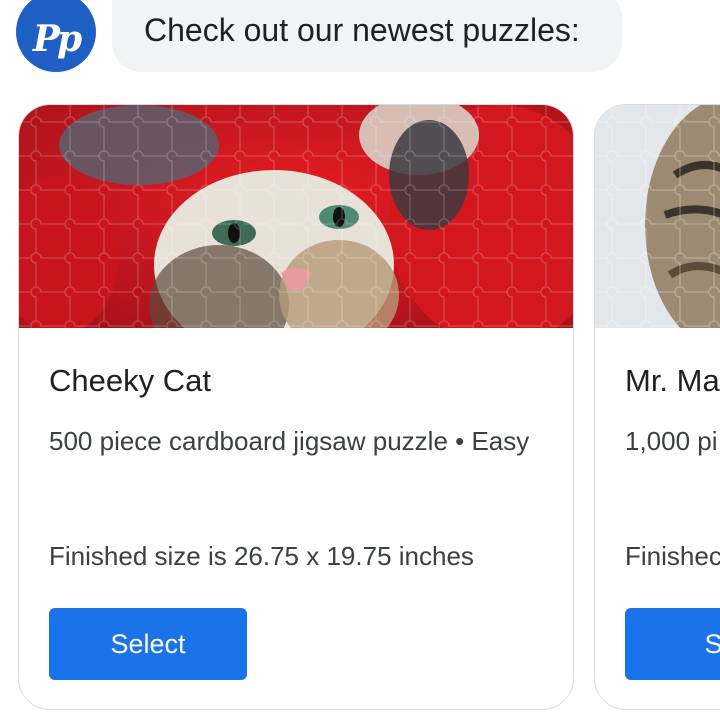 The width and height of the screenshot is (720, 720). I want to click on puzzle-description: 1,000 pi puzzle -, so click(672, 441).